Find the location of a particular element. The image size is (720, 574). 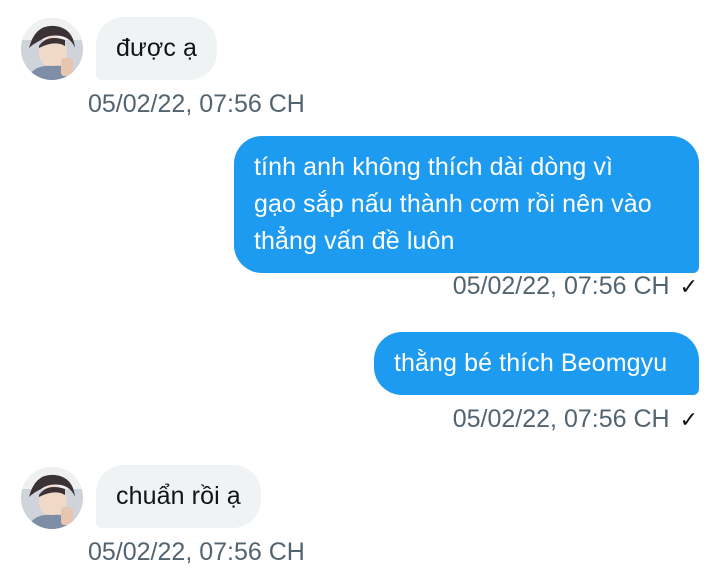

outgoing-message-bubble: thằng bé thích Beomgyu is located at coordinates (536, 363).